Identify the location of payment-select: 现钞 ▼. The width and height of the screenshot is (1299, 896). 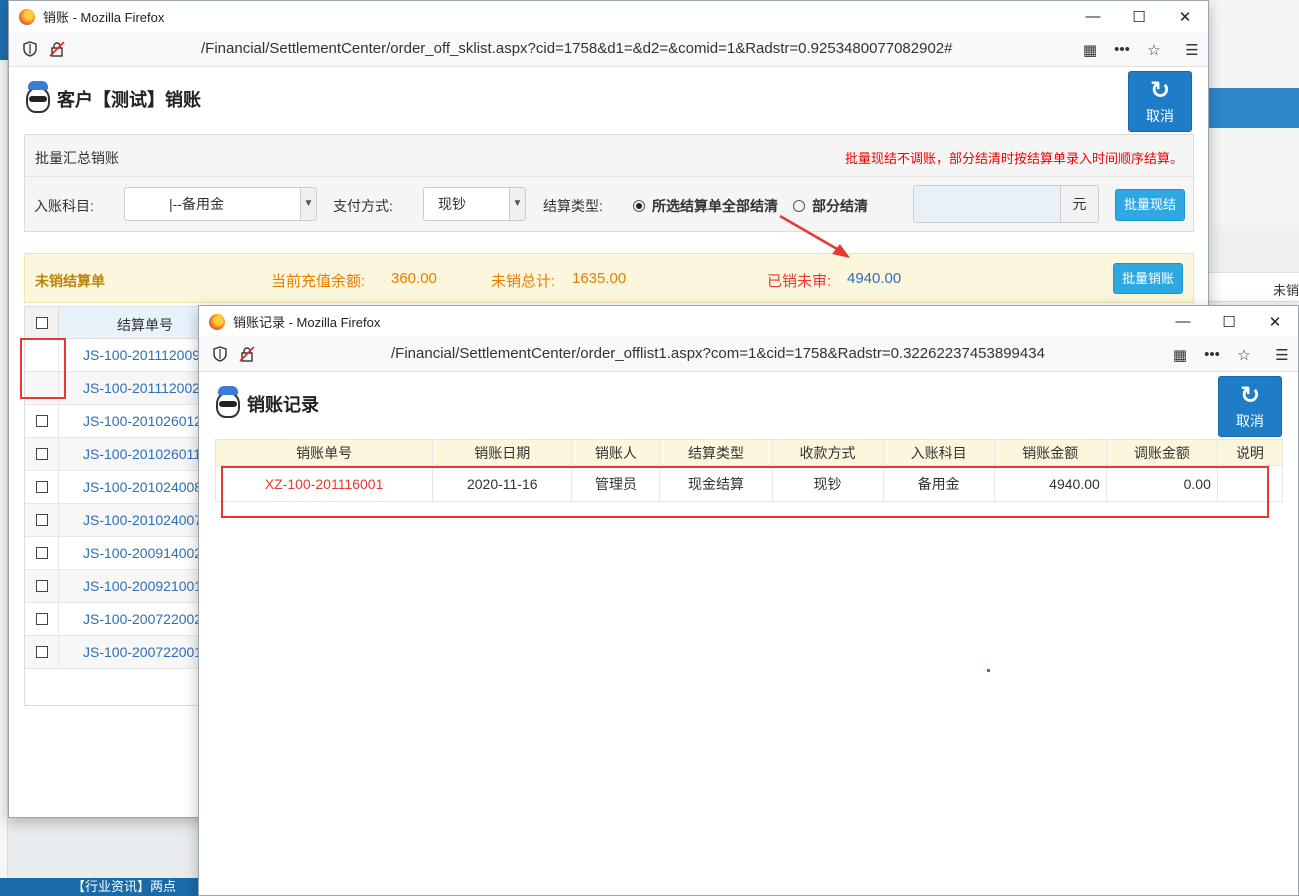
(474, 204).